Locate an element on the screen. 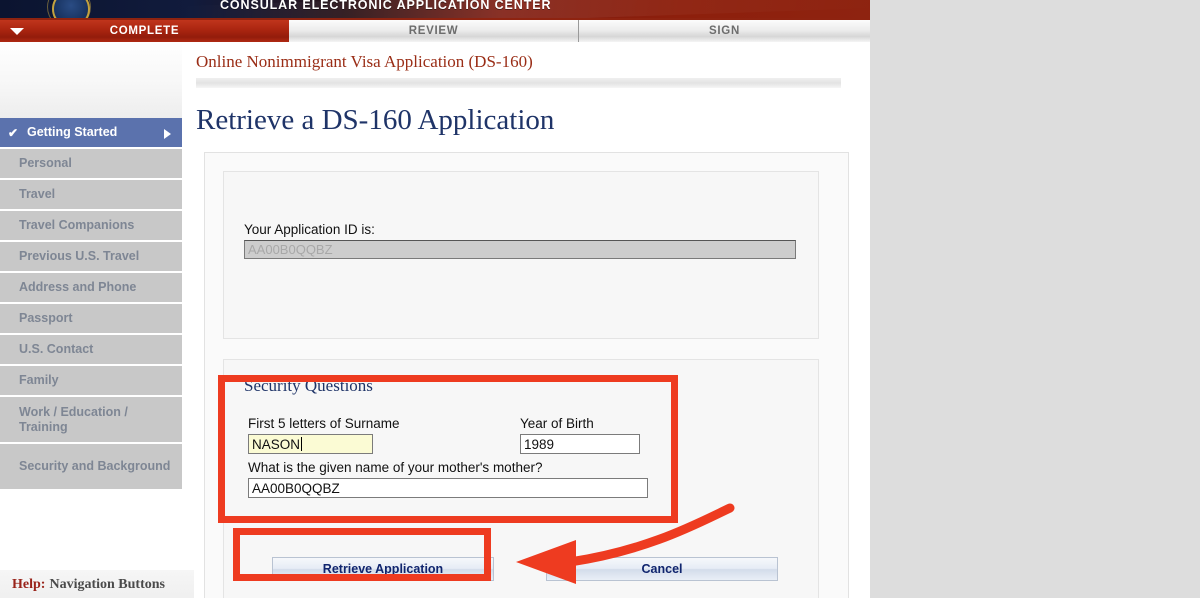  tab-complete: COMPLETE is located at coordinates (144, 31).